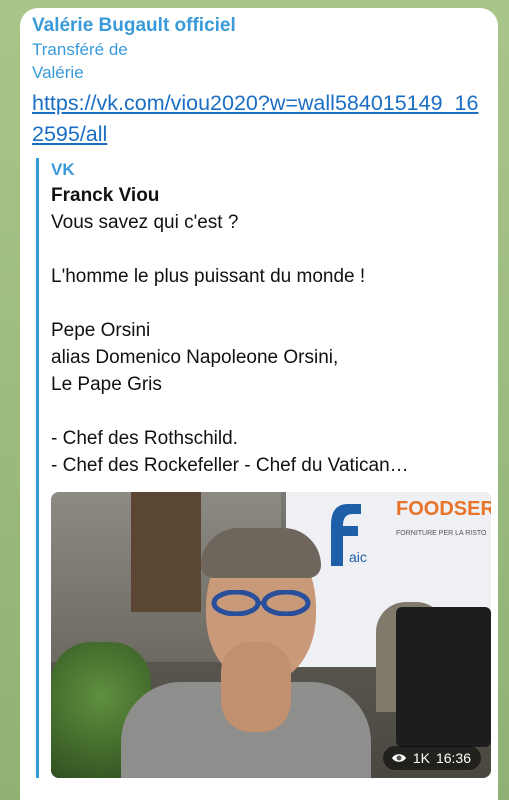 The height and width of the screenshot is (800, 509). I want to click on sender-name: Valérie Bugault officiel, so click(259, 26).